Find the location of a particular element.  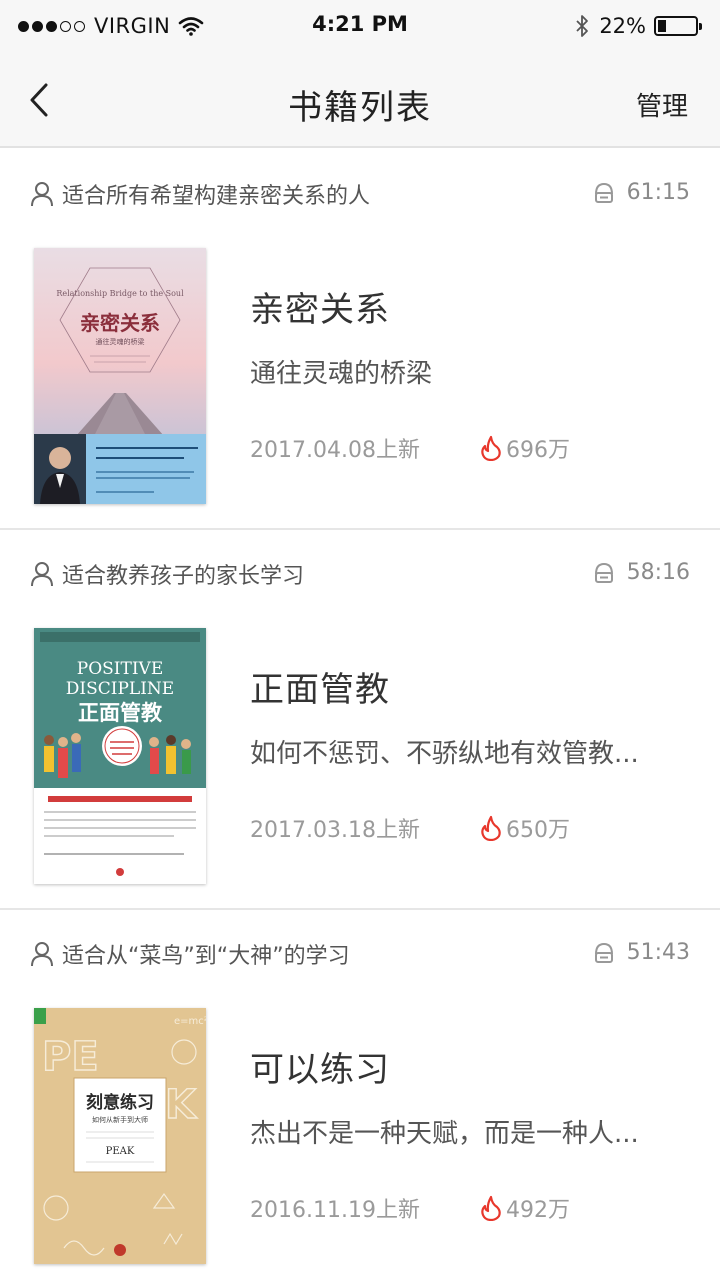

duration-label: 61:15 is located at coordinates (641, 192).